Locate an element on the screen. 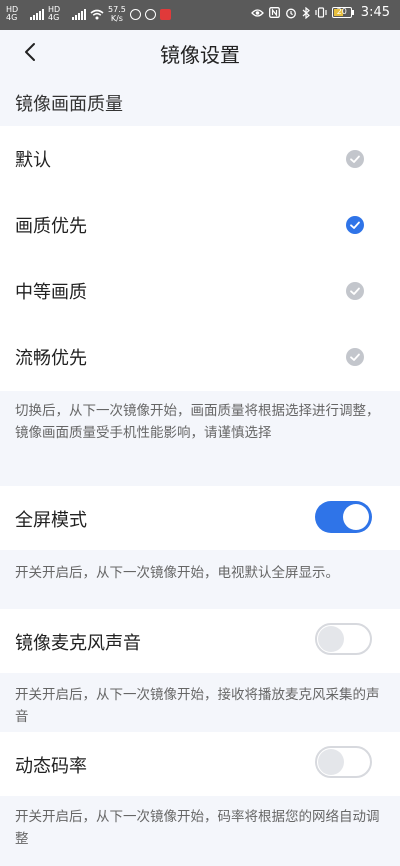 Image resolution: width=400 pixels, height=866 pixels. check-icon-selected is located at coordinates (355, 225).